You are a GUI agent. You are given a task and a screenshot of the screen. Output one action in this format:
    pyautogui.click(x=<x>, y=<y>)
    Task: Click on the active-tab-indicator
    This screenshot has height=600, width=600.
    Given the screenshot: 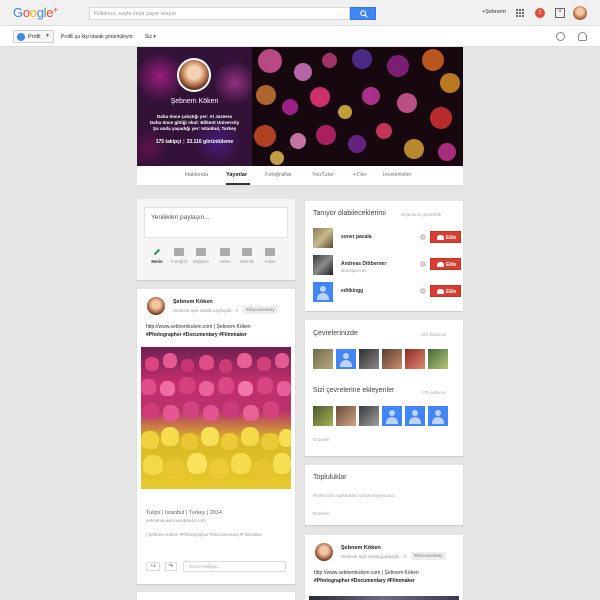 What is the action you would take?
    pyautogui.click(x=238, y=184)
    